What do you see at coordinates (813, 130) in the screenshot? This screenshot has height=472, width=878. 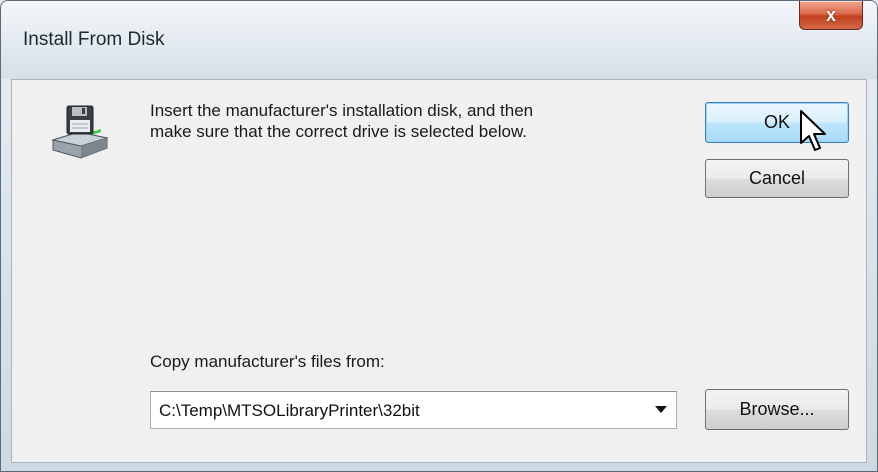 I see `mouse-cursor-icon` at bounding box center [813, 130].